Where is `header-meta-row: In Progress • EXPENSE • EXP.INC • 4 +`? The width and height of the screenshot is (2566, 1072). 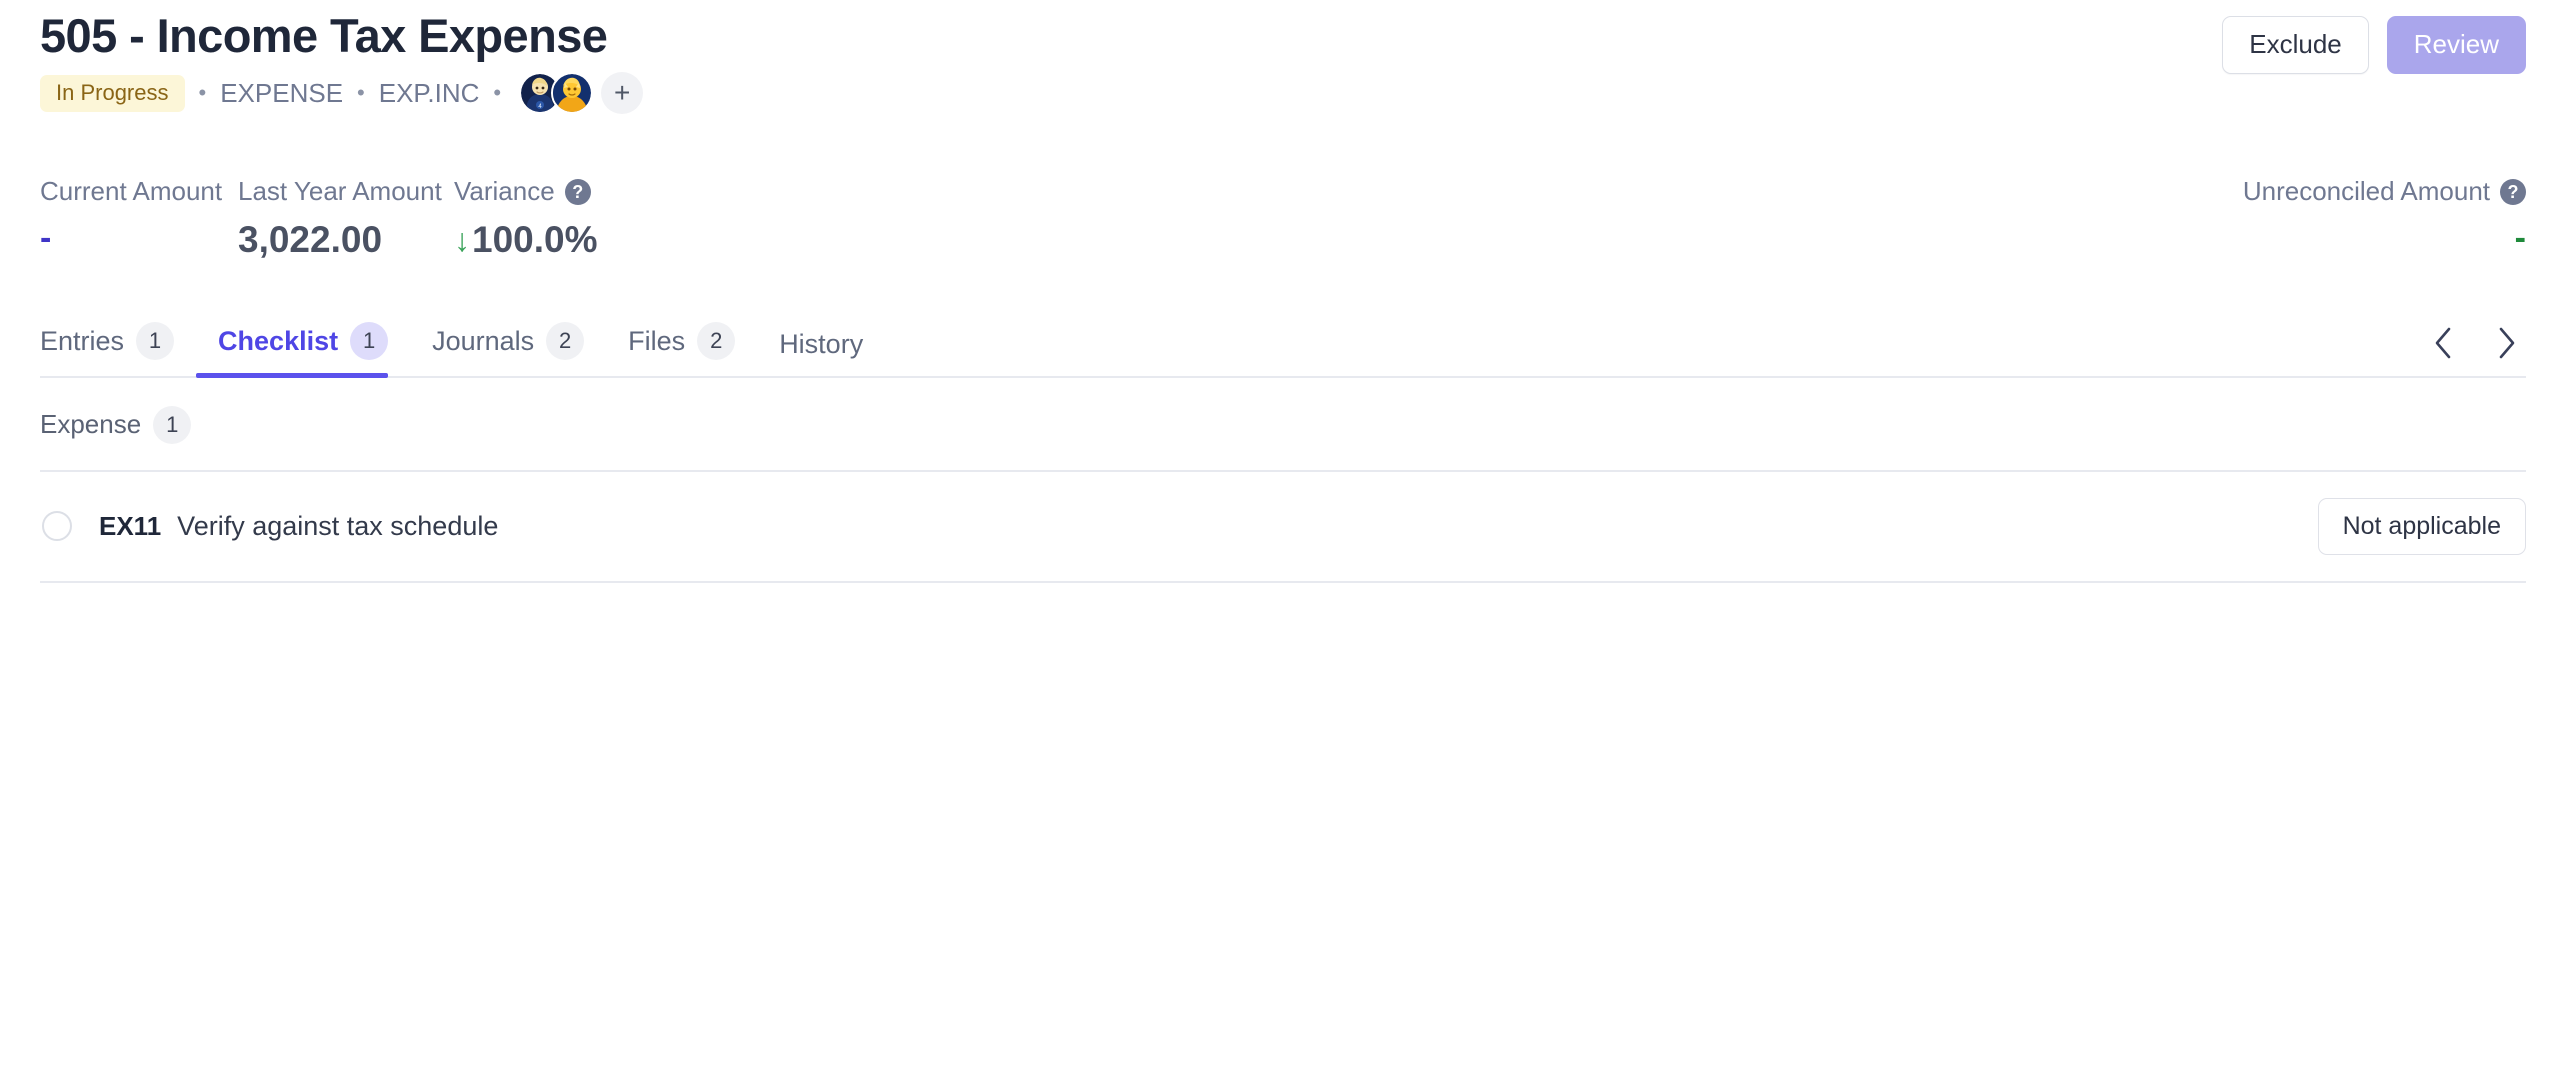 header-meta-row: In Progress • EXPENSE • EXP.INC • 4 + is located at coordinates (342, 93).